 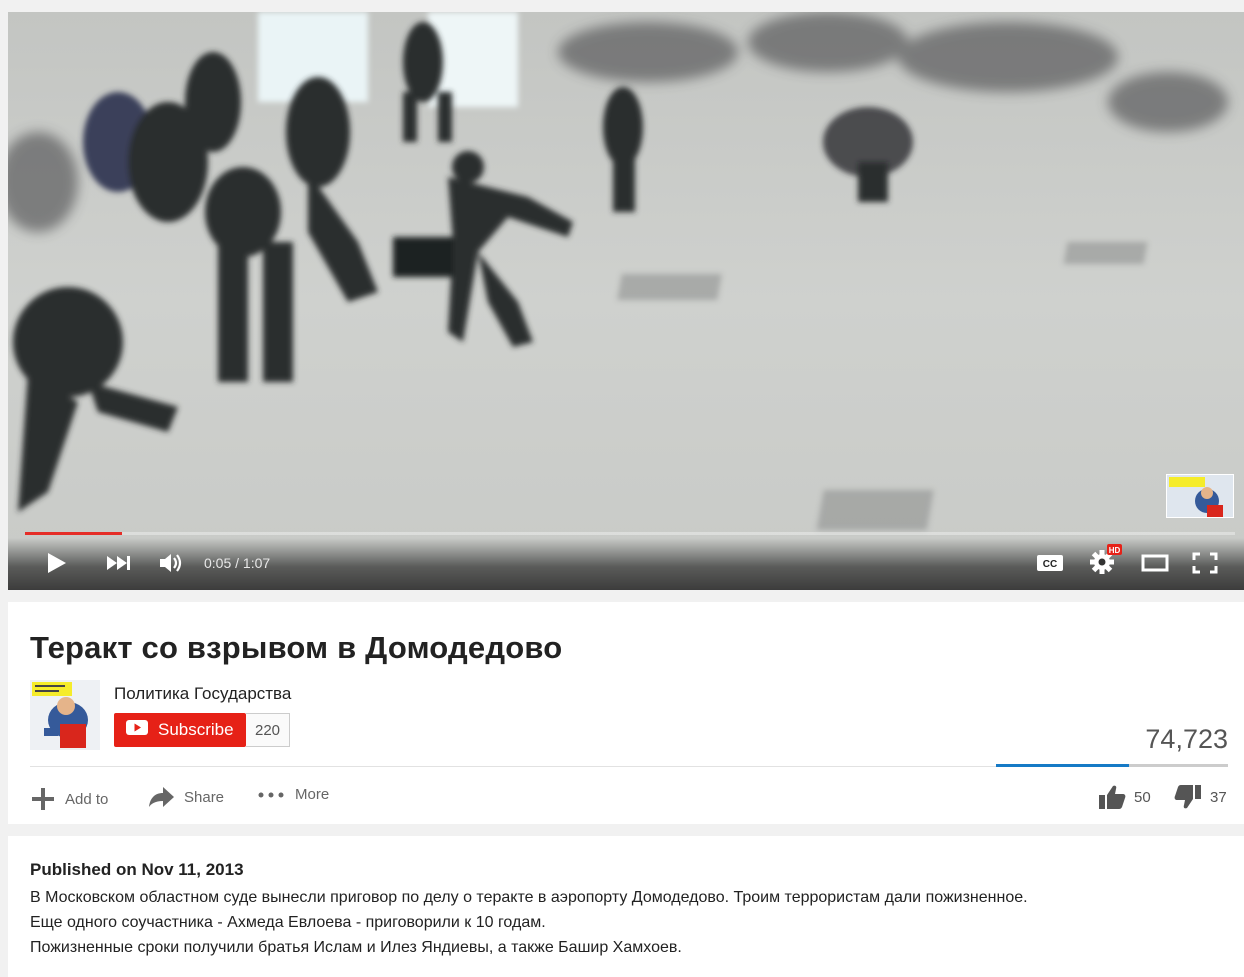 What do you see at coordinates (137, 730) in the screenshot?
I see `youtube-play-icon` at bounding box center [137, 730].